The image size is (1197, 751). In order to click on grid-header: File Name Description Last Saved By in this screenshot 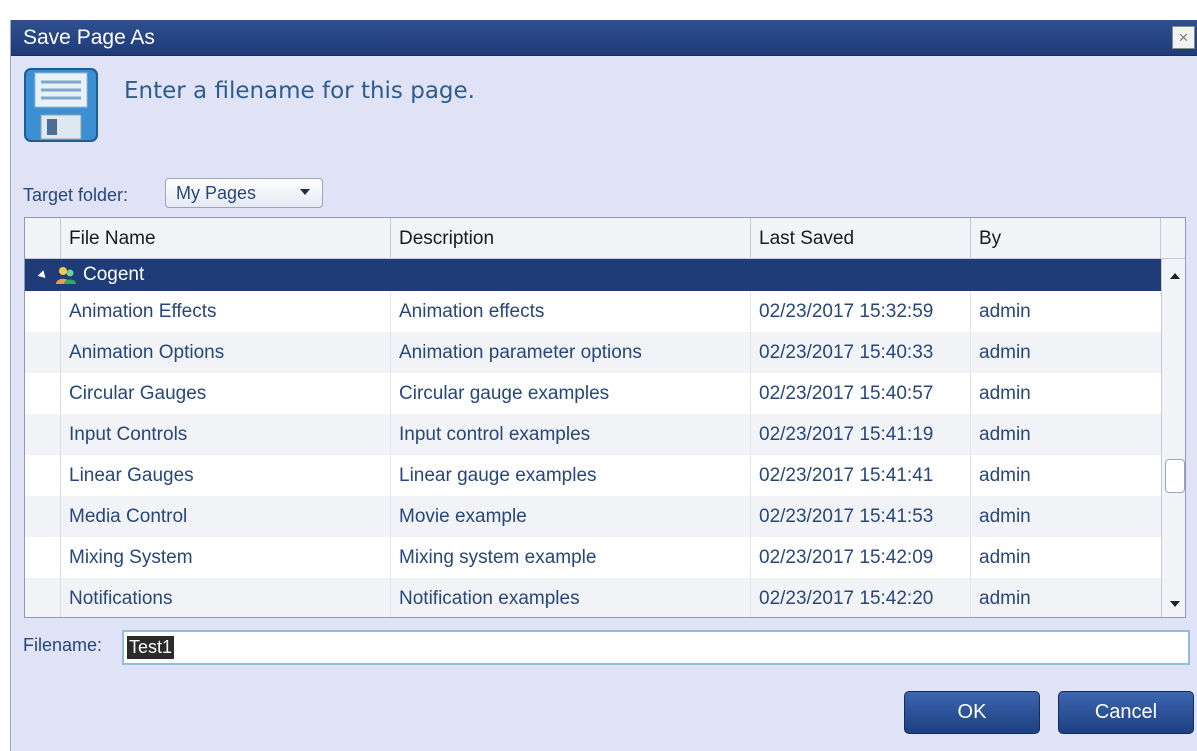, I will do `click(605, 238)`.